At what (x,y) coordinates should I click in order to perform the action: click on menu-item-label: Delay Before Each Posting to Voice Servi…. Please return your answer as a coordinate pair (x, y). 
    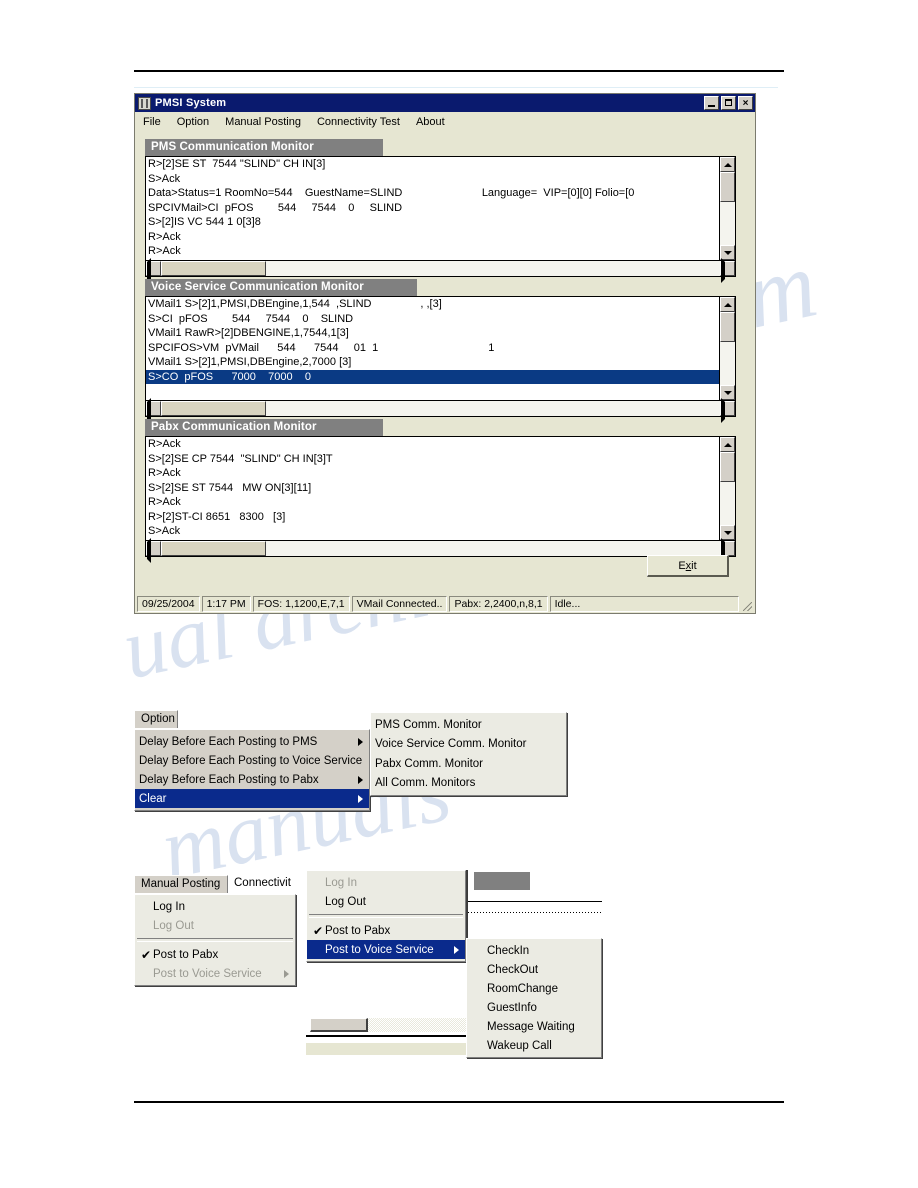
    Looking at the image, I should click on (251, 760).